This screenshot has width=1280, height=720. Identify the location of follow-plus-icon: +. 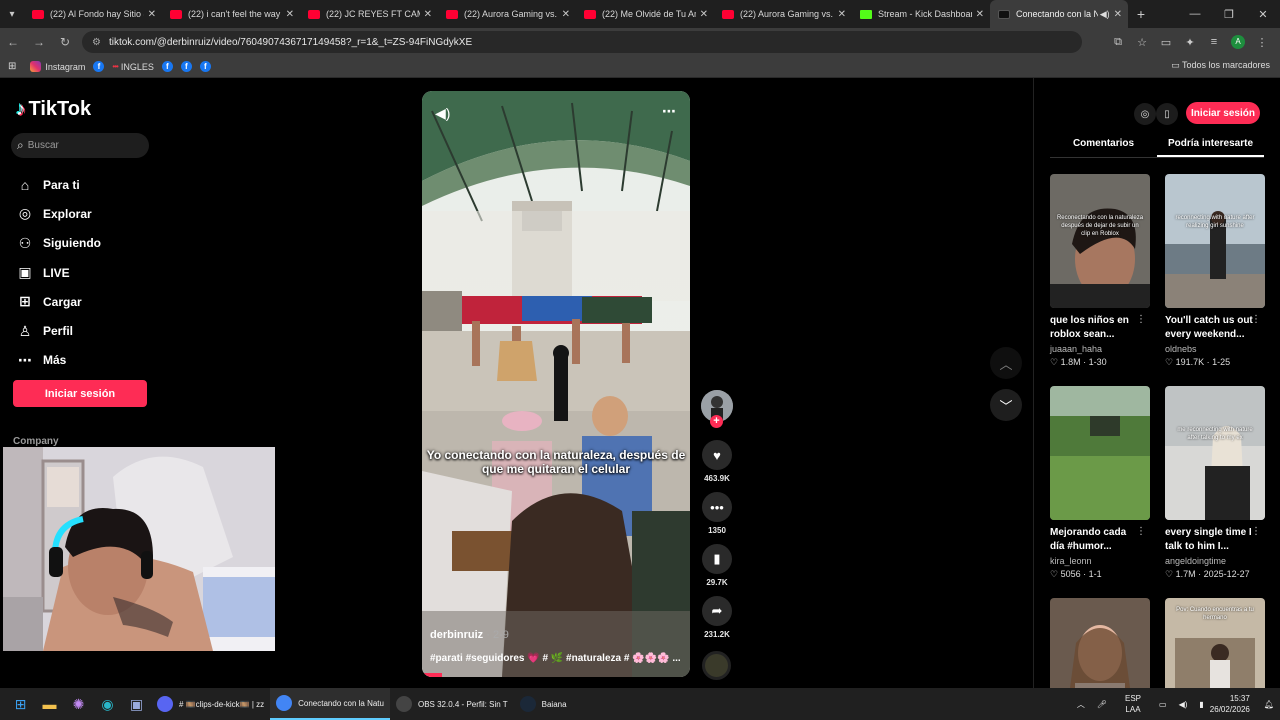
(716, 421).